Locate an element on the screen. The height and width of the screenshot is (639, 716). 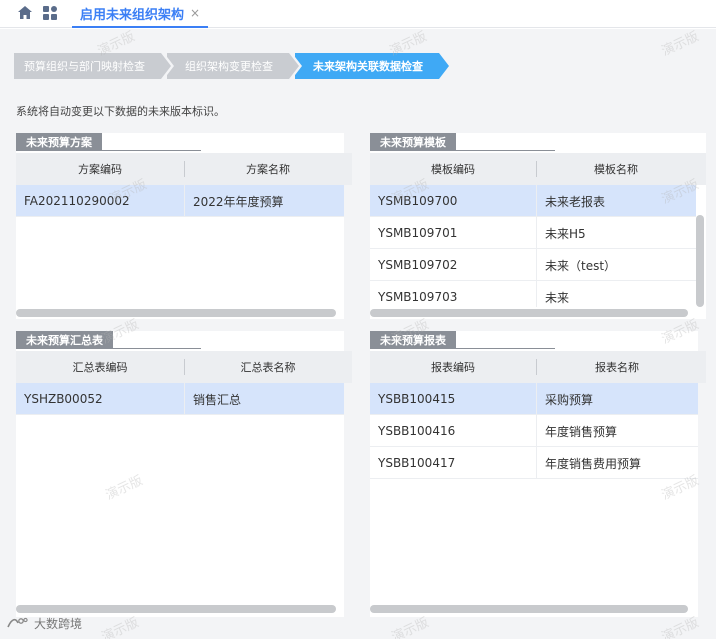
tab-enable-future-org: 启用未来组织架构 × is located at coordinates (140, 14).